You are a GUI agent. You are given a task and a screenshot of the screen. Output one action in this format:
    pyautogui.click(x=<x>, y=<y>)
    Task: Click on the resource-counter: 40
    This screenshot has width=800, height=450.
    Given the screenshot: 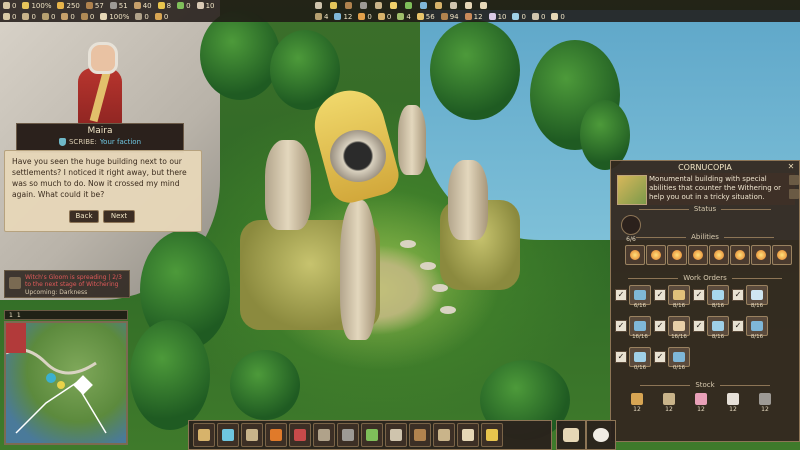 What is the action you would take?
    pyautogui.click(x=143, y=5)
    